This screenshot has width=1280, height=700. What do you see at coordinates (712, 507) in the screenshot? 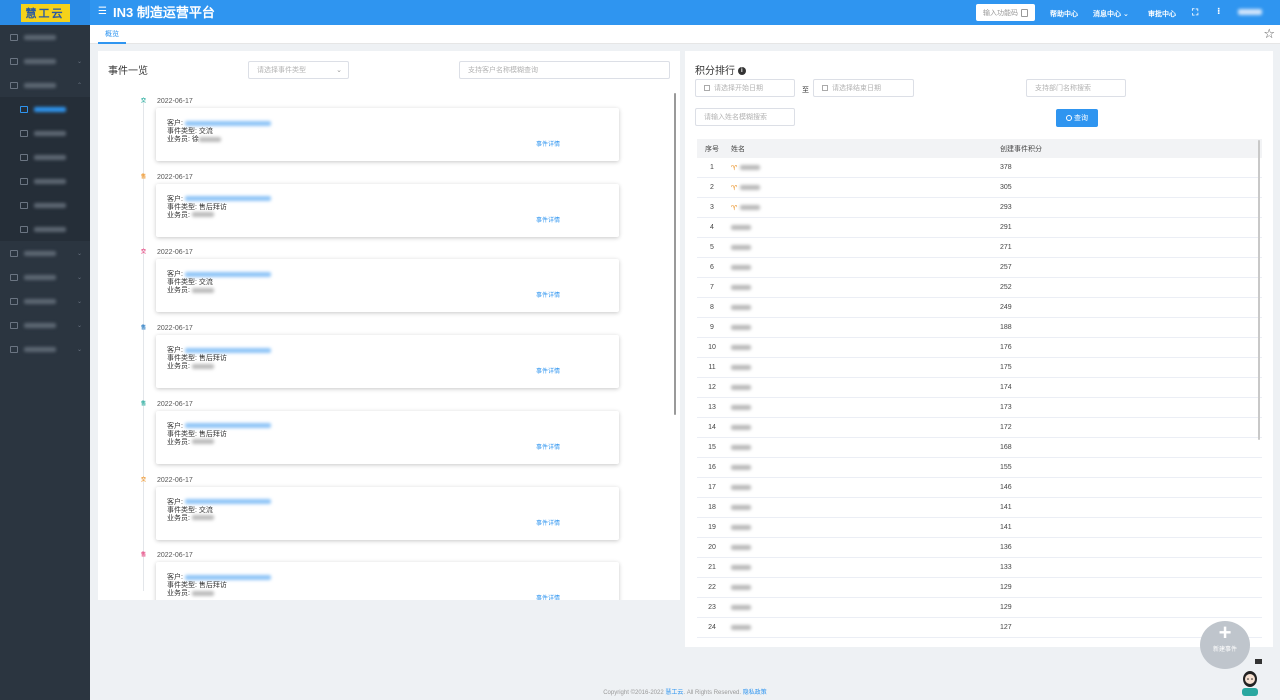
I see `rank-cell: 18` at bounding box center [712, 507].